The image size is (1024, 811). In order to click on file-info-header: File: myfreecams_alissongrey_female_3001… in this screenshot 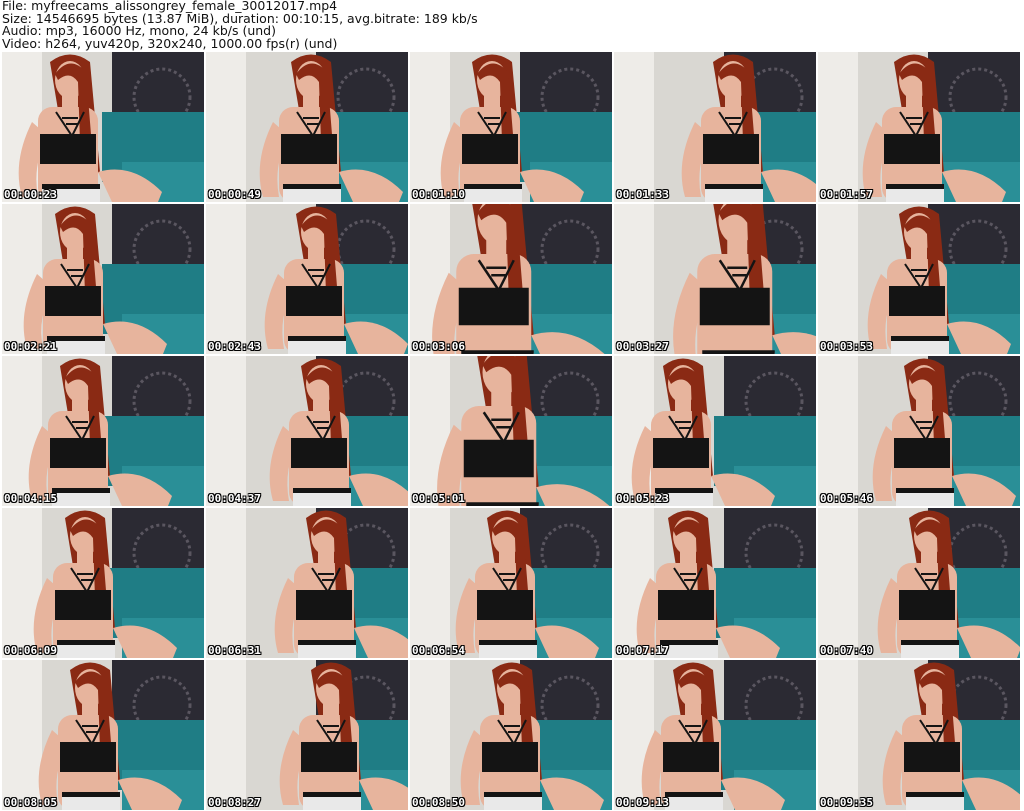, I will do `click(240, 25)`.